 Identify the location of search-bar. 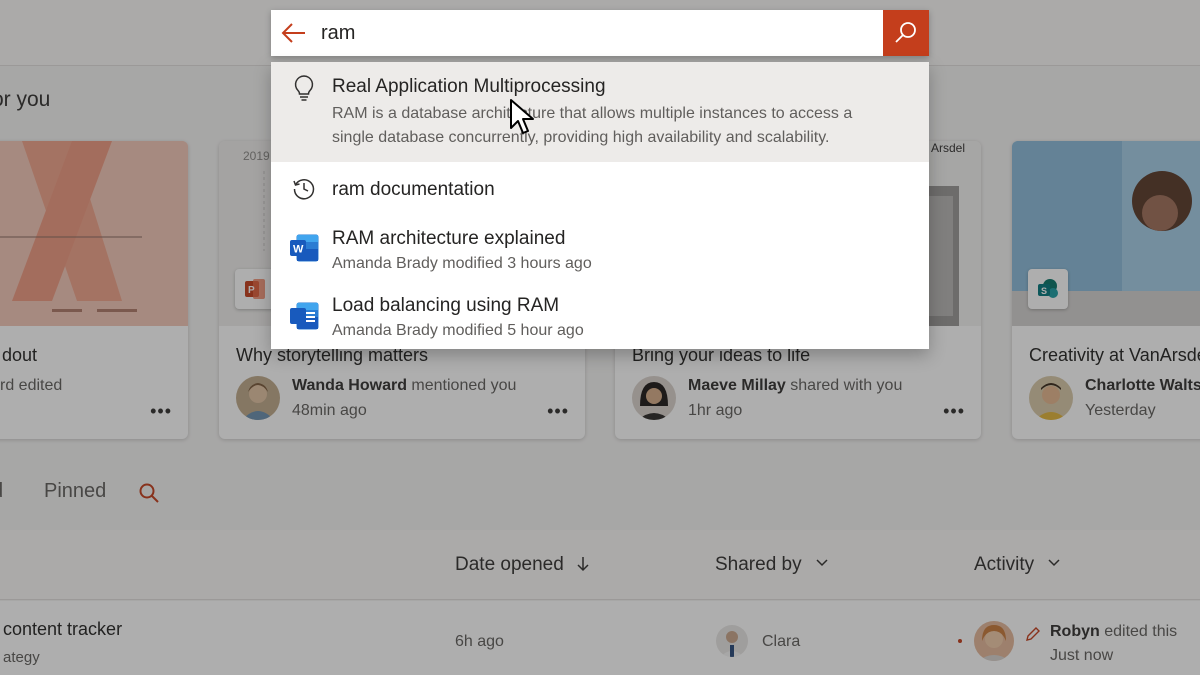
(600, 33).